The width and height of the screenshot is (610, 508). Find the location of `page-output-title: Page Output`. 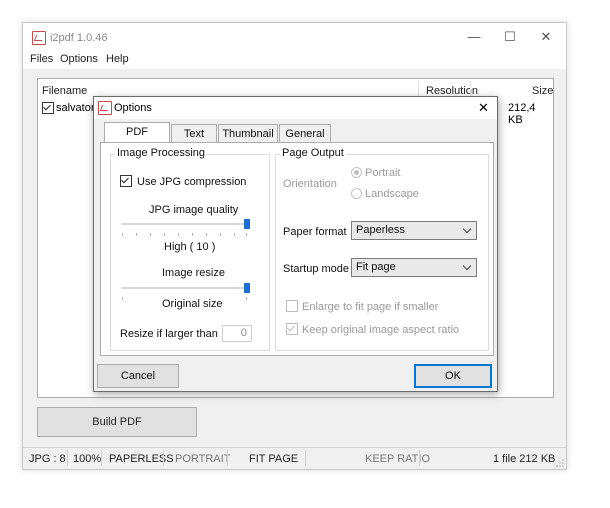

page-output-title: Page Output is located at coordinates (313, 153).